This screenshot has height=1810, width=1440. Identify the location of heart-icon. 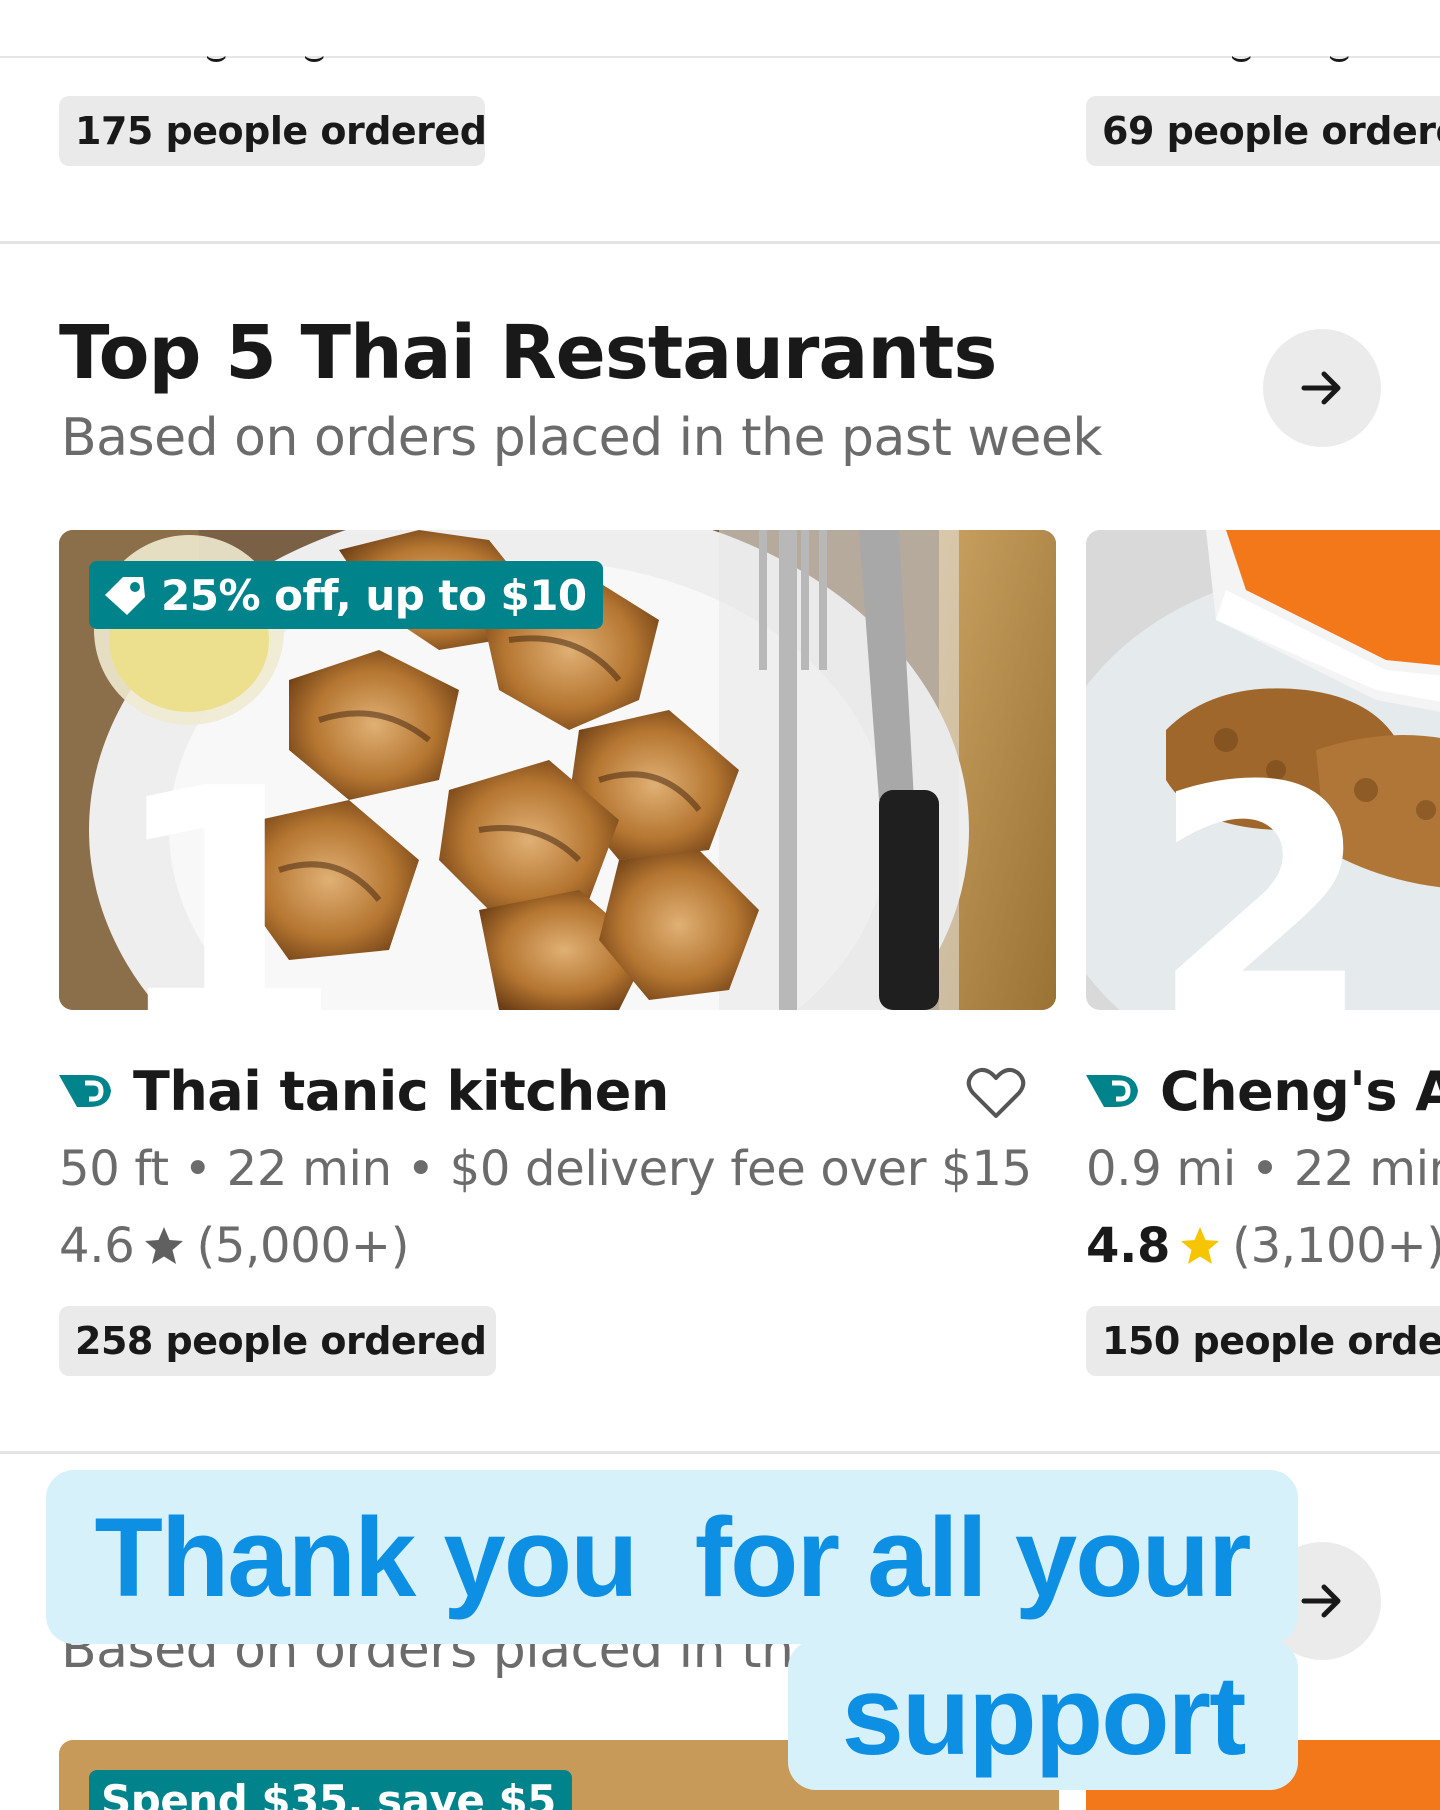
(996, 1094).